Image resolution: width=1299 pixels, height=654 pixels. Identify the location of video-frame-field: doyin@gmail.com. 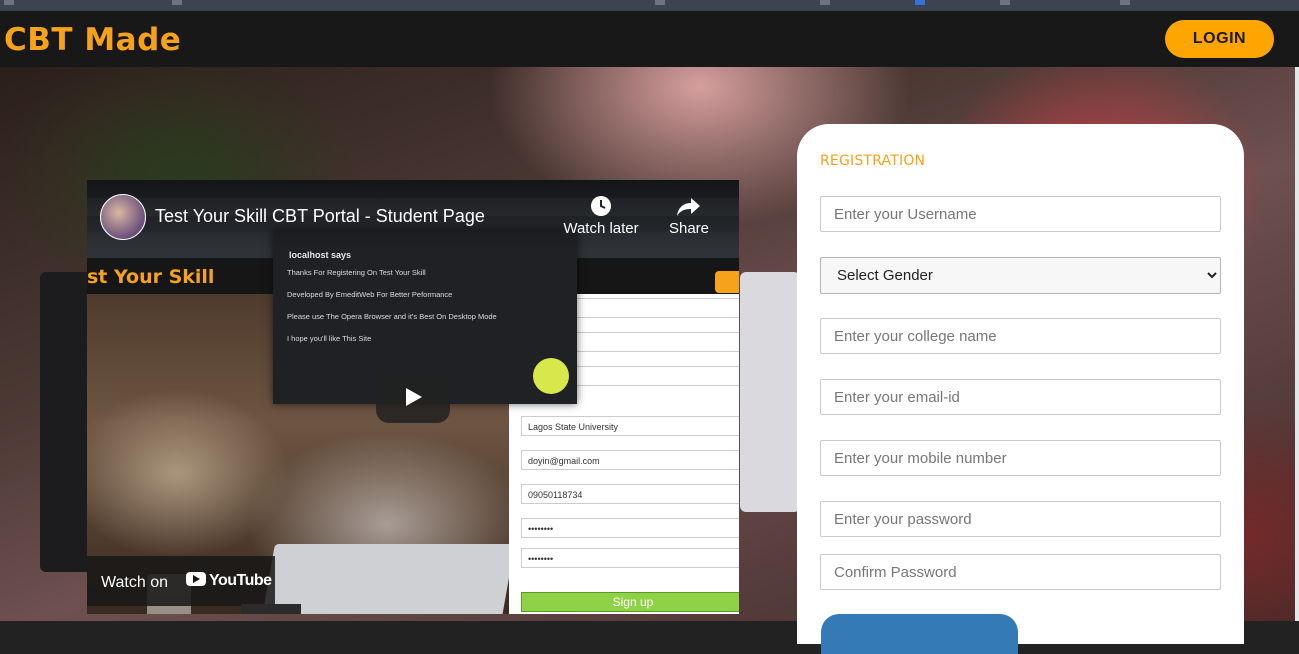
(630, 460).